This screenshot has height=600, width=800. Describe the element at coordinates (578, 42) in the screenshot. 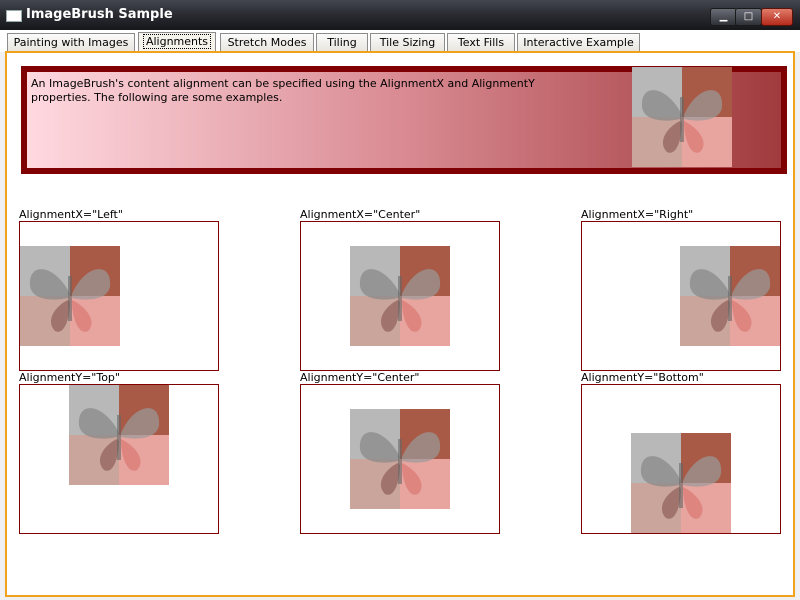

I see `tab-interactive-example: Interactive Example` at that location.